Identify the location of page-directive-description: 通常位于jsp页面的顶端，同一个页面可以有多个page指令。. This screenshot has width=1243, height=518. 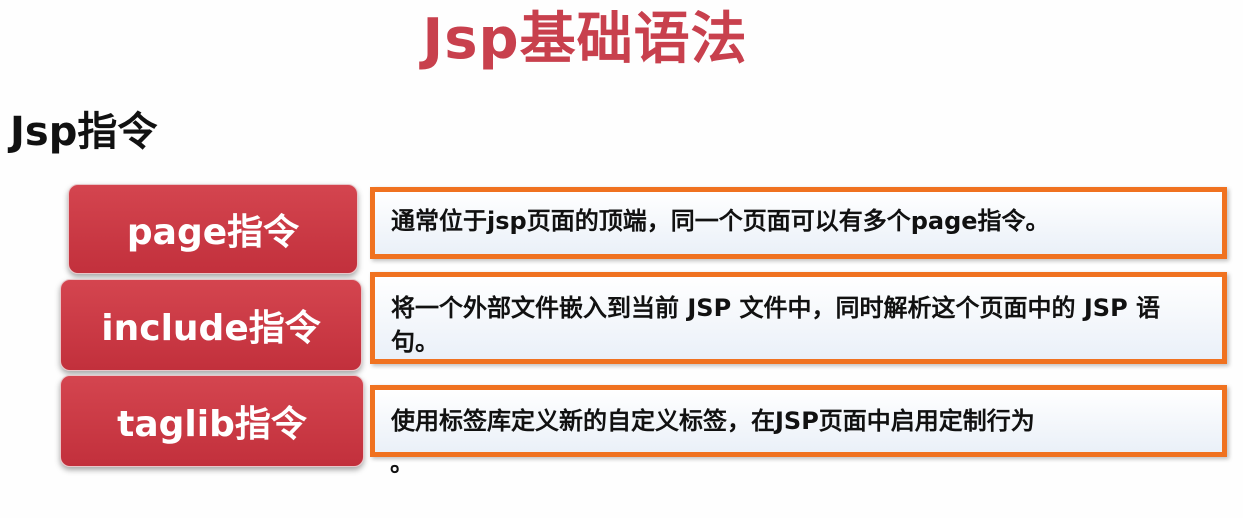
(798, 223).